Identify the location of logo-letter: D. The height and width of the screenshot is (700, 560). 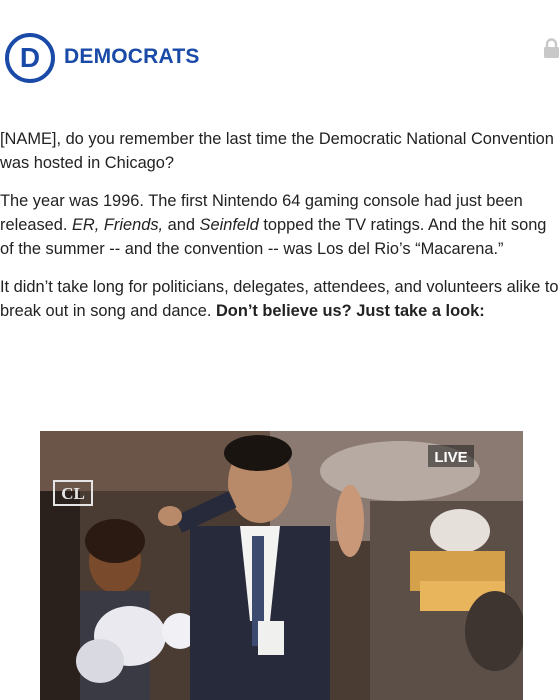
(30, 57).